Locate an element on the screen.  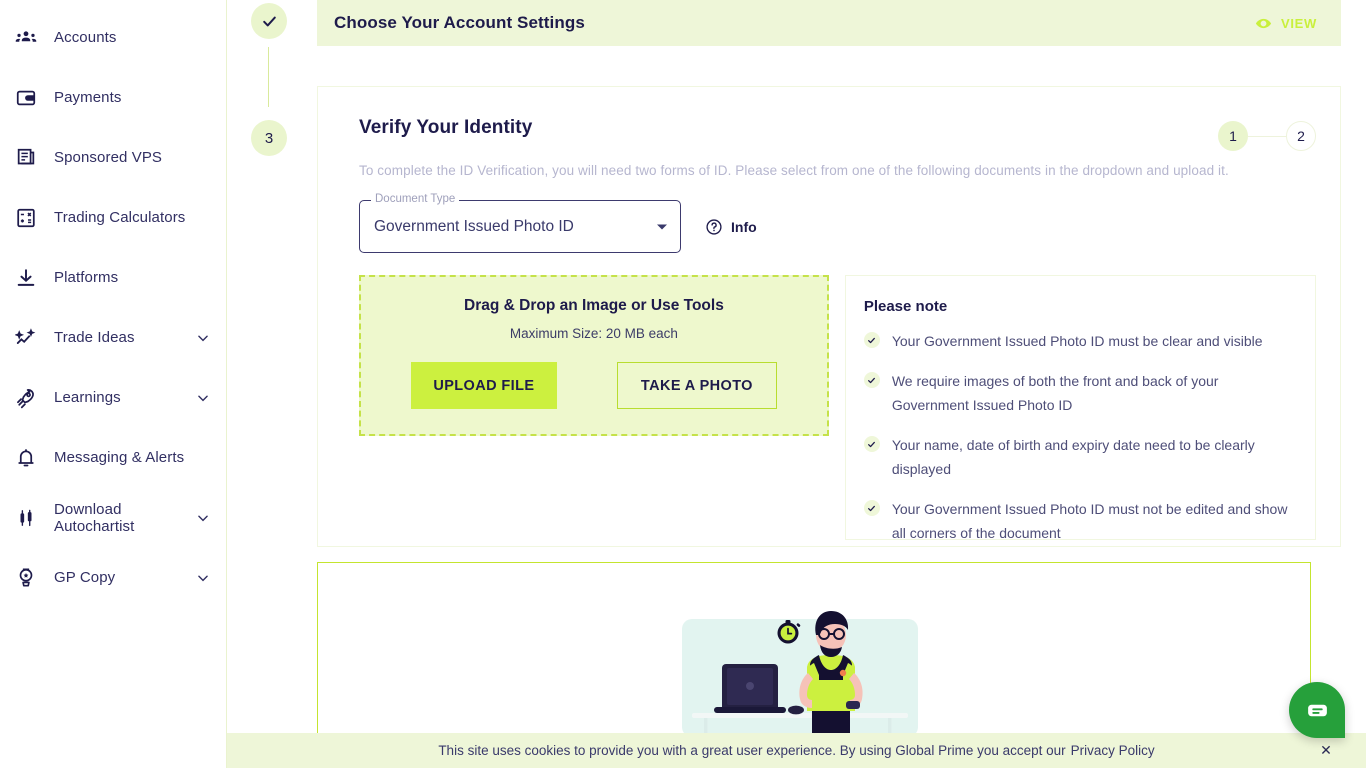
sidebar-item-learnings: Learnings is located at coordinates (113, 398).